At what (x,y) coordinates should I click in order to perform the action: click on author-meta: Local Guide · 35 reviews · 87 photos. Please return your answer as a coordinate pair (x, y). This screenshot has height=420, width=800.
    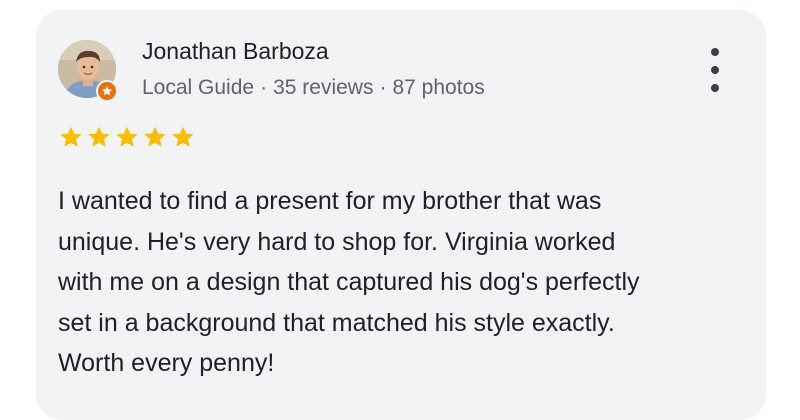
    Looking at the image, I should click on (313, 88).